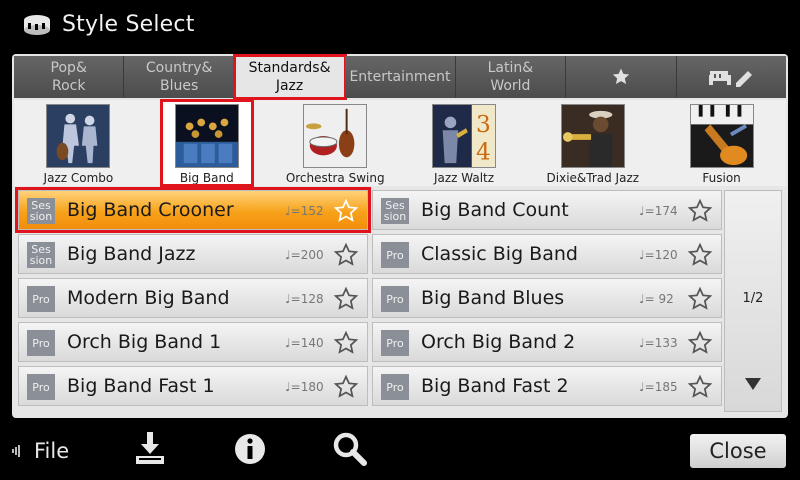 Image resolution: width=800 pixels, height=480 pixels. What do you see at coordinates (483, 124) in the screenshot?
I see `svg-text: 3` at bounding box center [483, 124].